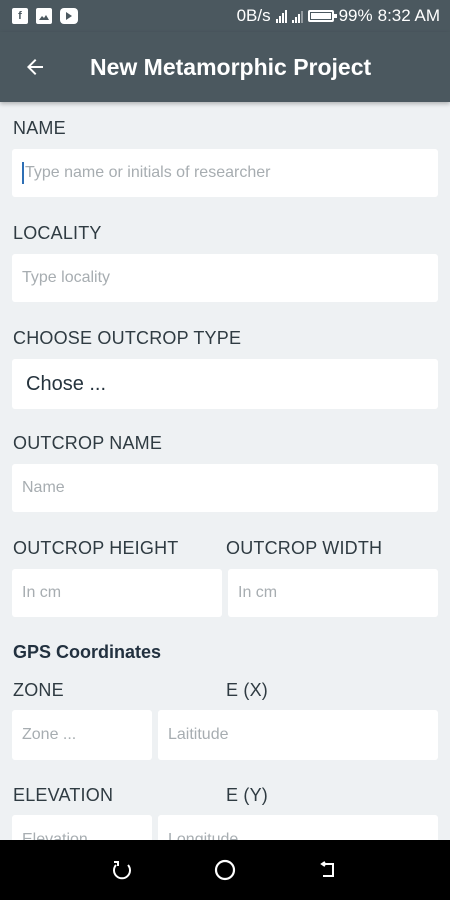 The width and height of the screenshot is (450, 900). I want to click on ex-label: E (X), so click(247, 690).